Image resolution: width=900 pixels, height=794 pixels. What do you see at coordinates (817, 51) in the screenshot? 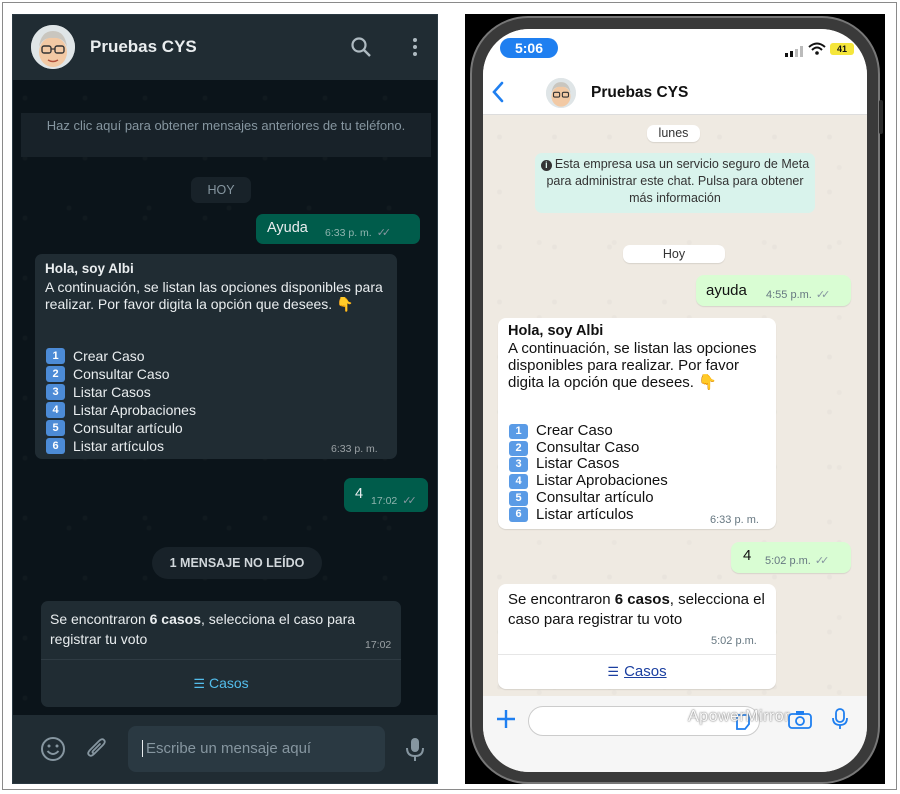
I see `wifi-icon` at bounding box center [817, 51].